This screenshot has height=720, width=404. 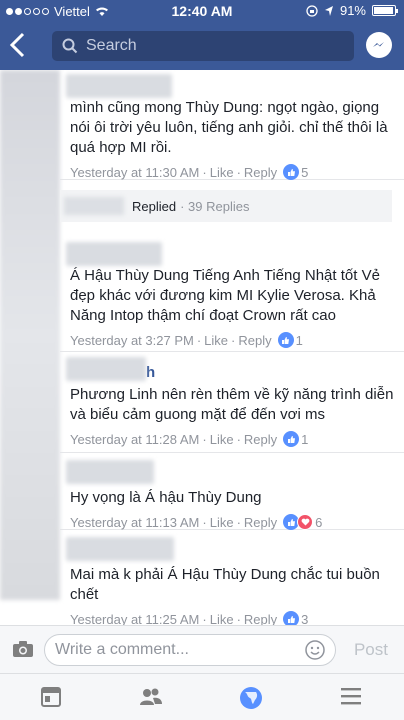 What do you see at coordinates (135, 439) in the screenshot?
I see `comment-time: Yesterday at 11:28 AM` at bounding box center [135, 439].